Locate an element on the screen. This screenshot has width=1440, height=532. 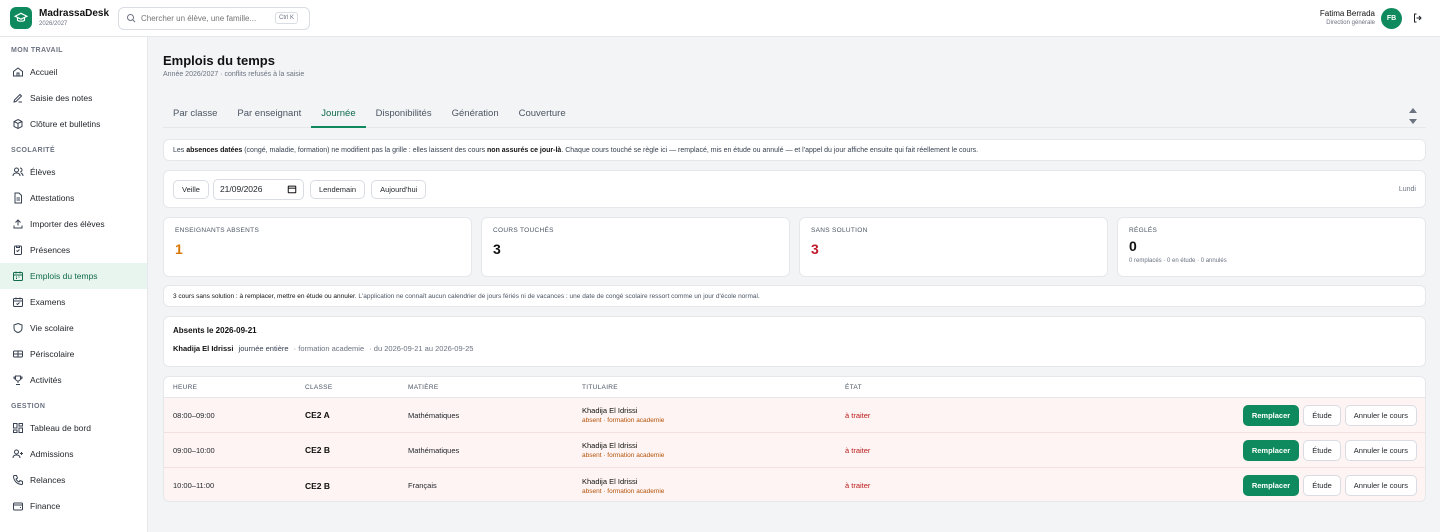
upload-icon is located at coordinates (18, 224).